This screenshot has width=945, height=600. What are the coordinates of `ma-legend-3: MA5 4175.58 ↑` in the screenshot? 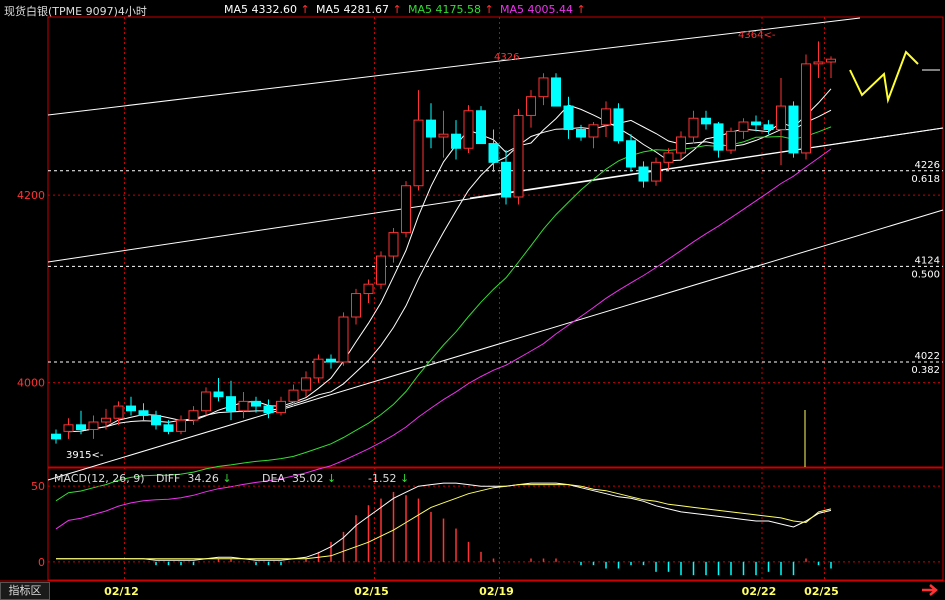 It's located at (451, 9).